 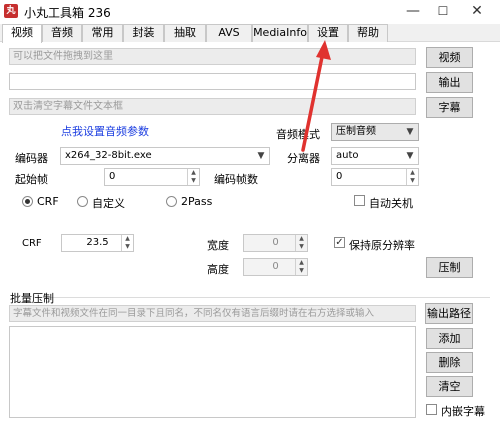 I want to click on tab-video: 视频, so click(x=22, y=33).